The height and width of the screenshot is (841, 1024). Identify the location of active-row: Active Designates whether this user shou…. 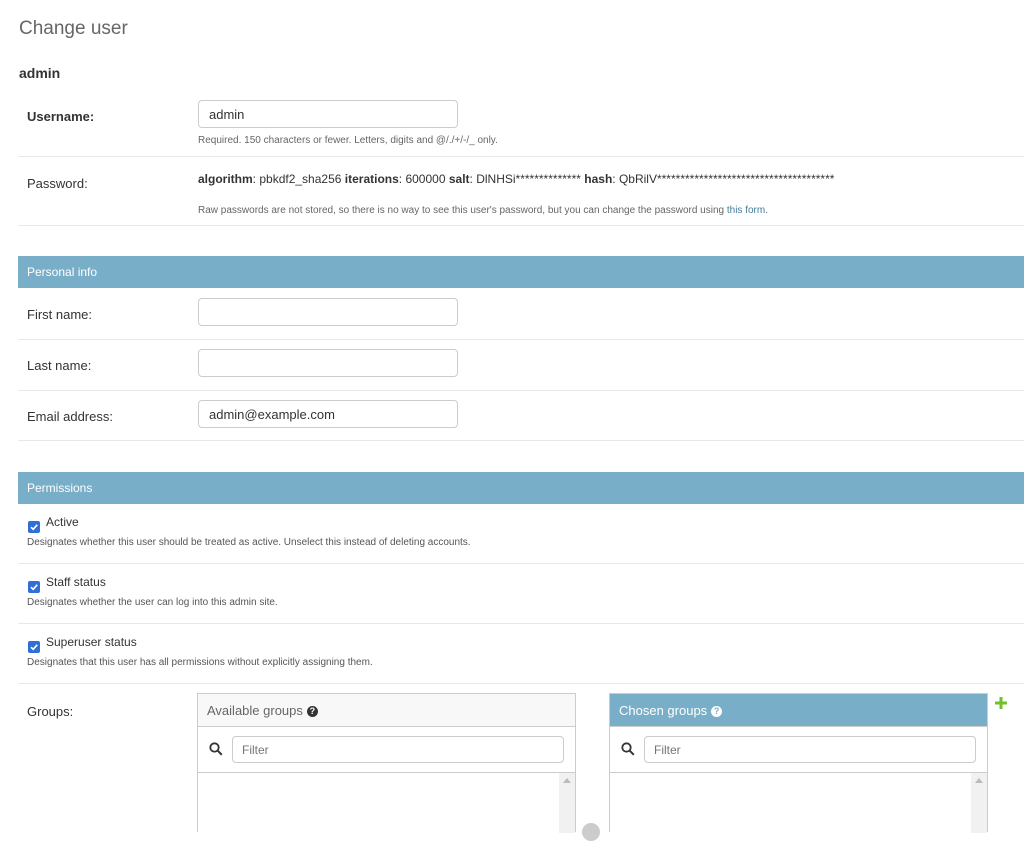
(521, 539).